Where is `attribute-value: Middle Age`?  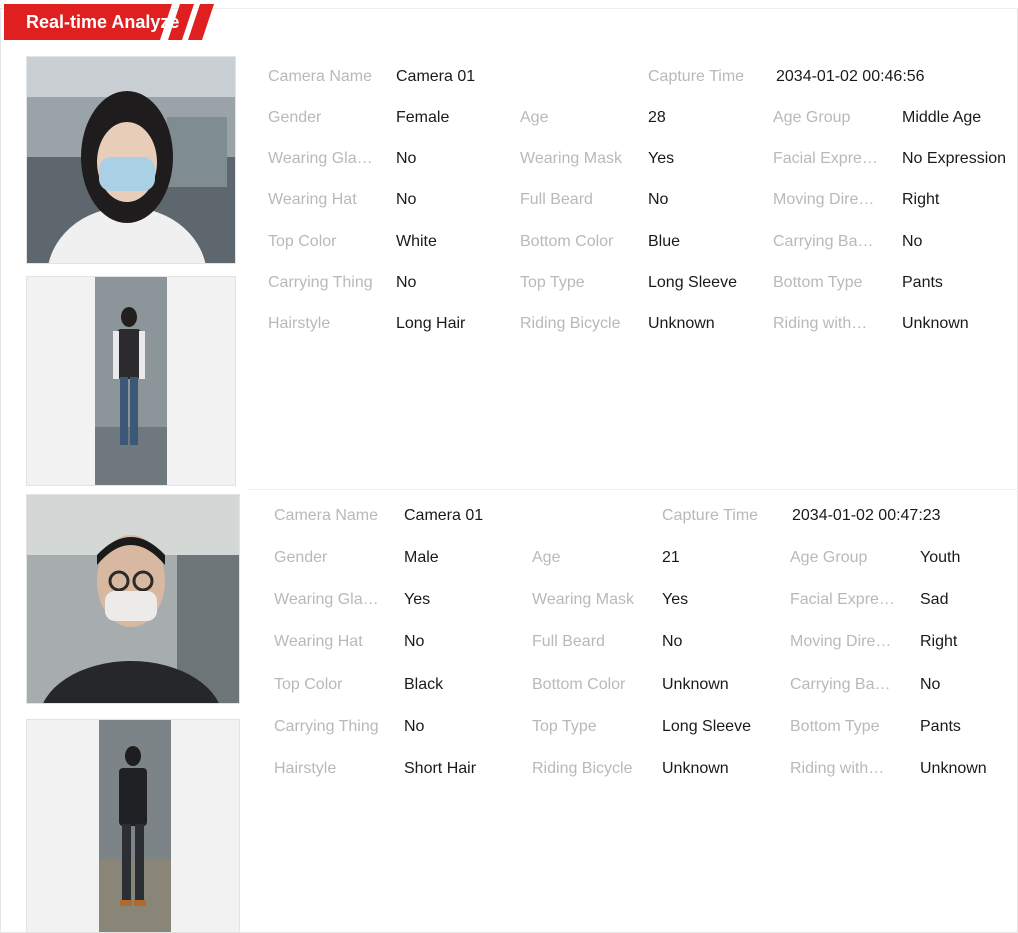 attribute-value: Middle Age is located at coordinates (942, 117).